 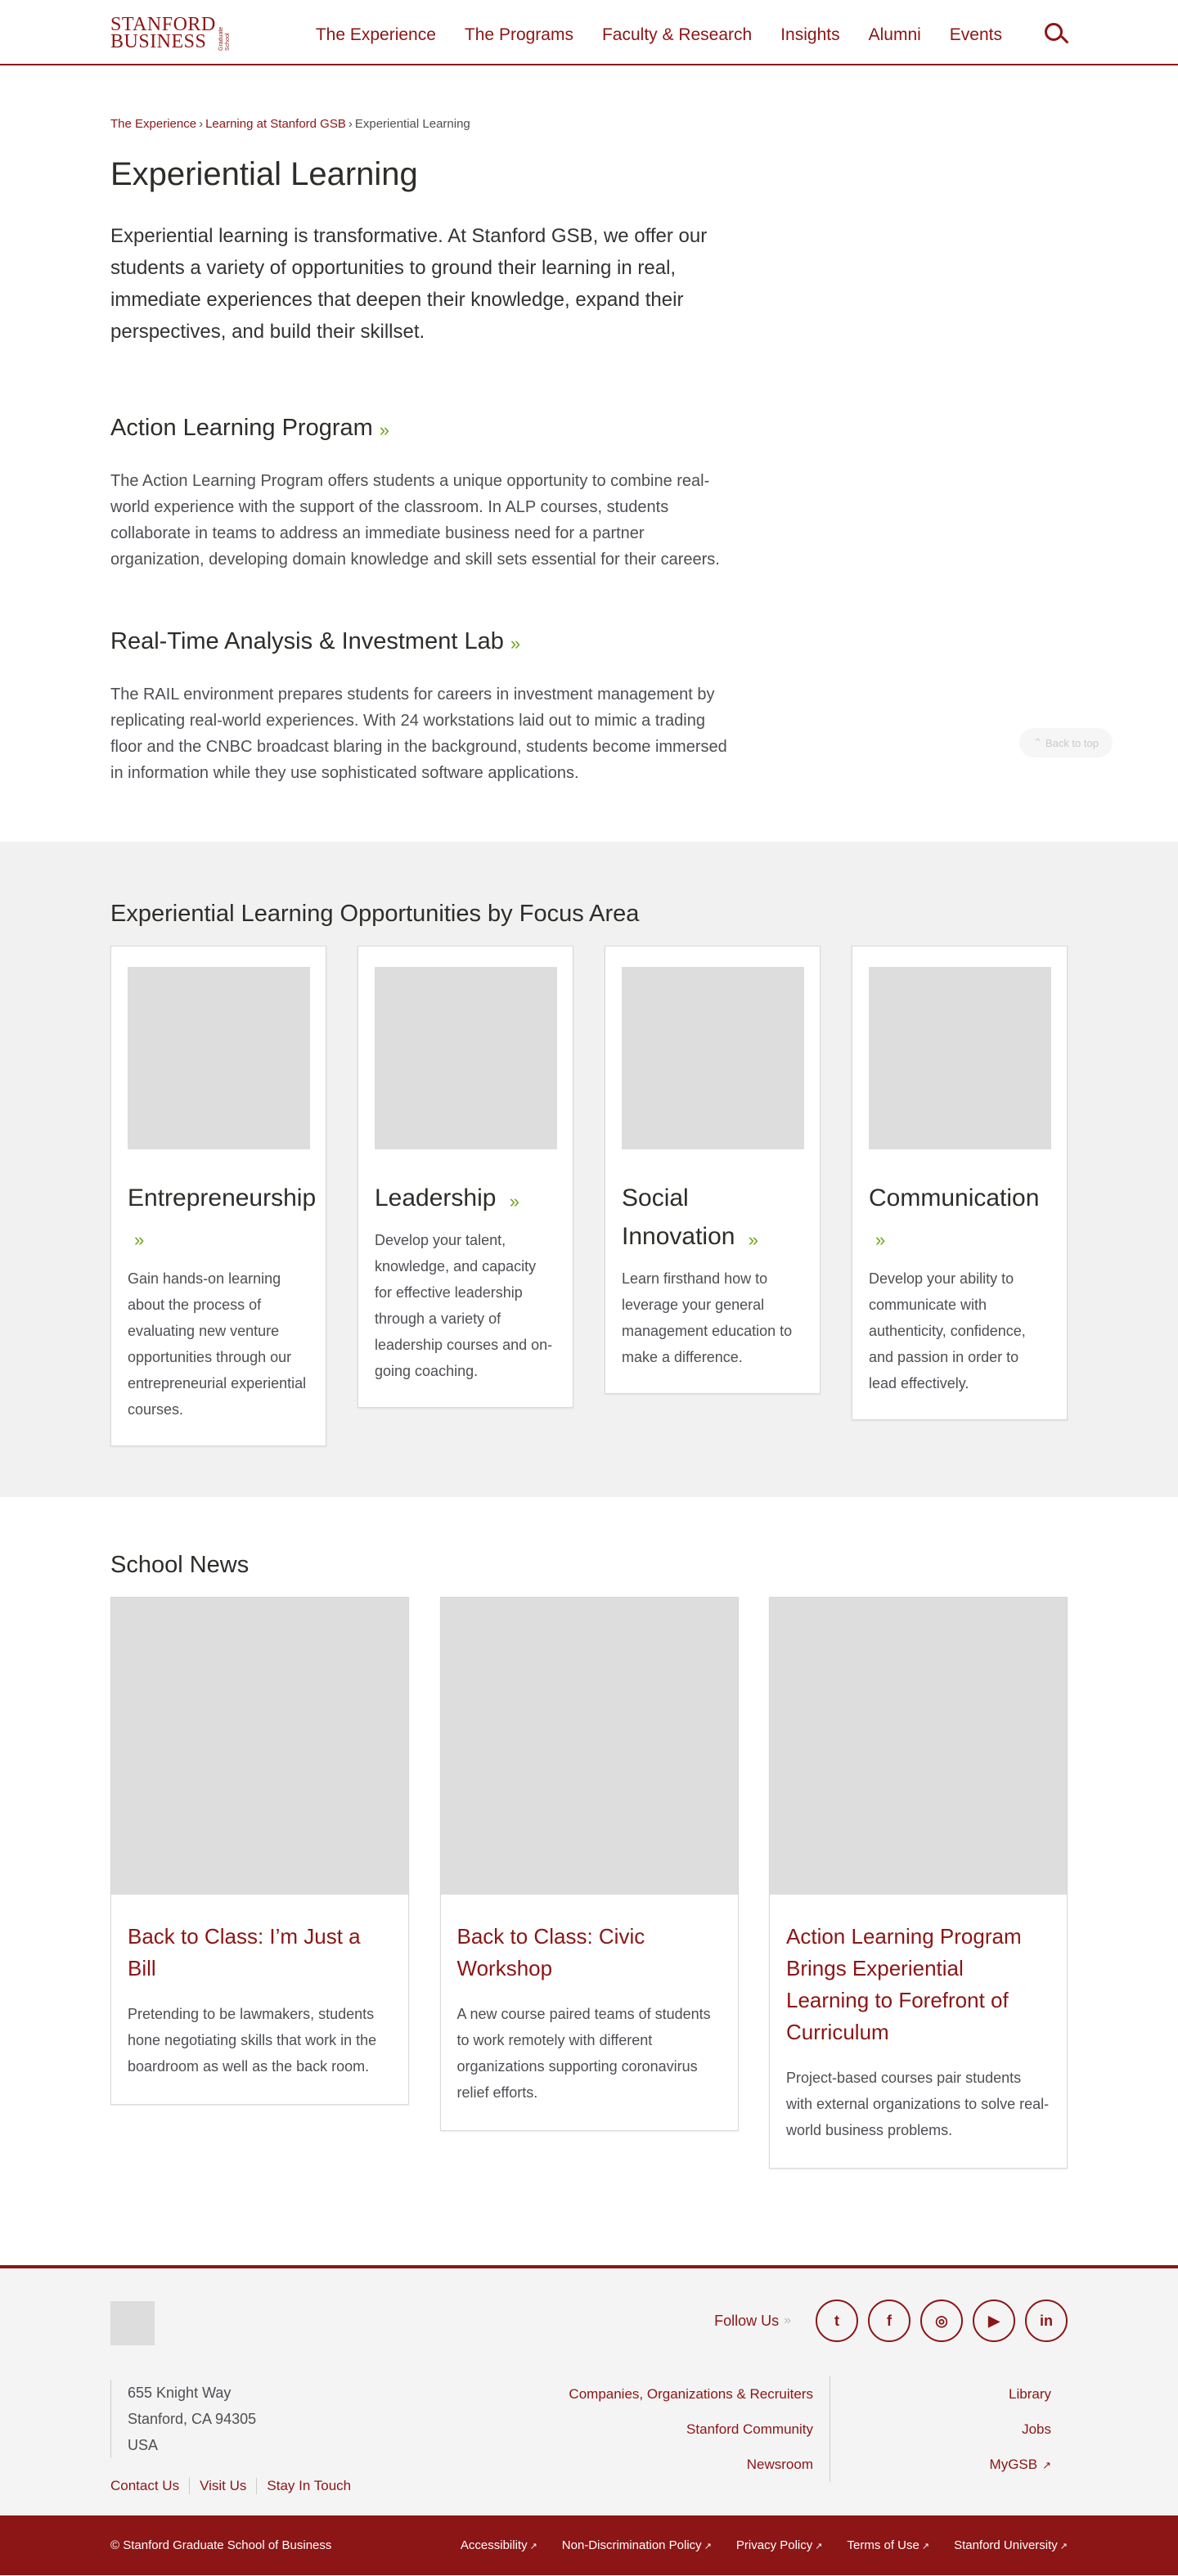 What do you see at coordinates (678, 1217) in the screenshot?
I see `card-title-text: Social Innovation` at bounding box center [678, 1217].